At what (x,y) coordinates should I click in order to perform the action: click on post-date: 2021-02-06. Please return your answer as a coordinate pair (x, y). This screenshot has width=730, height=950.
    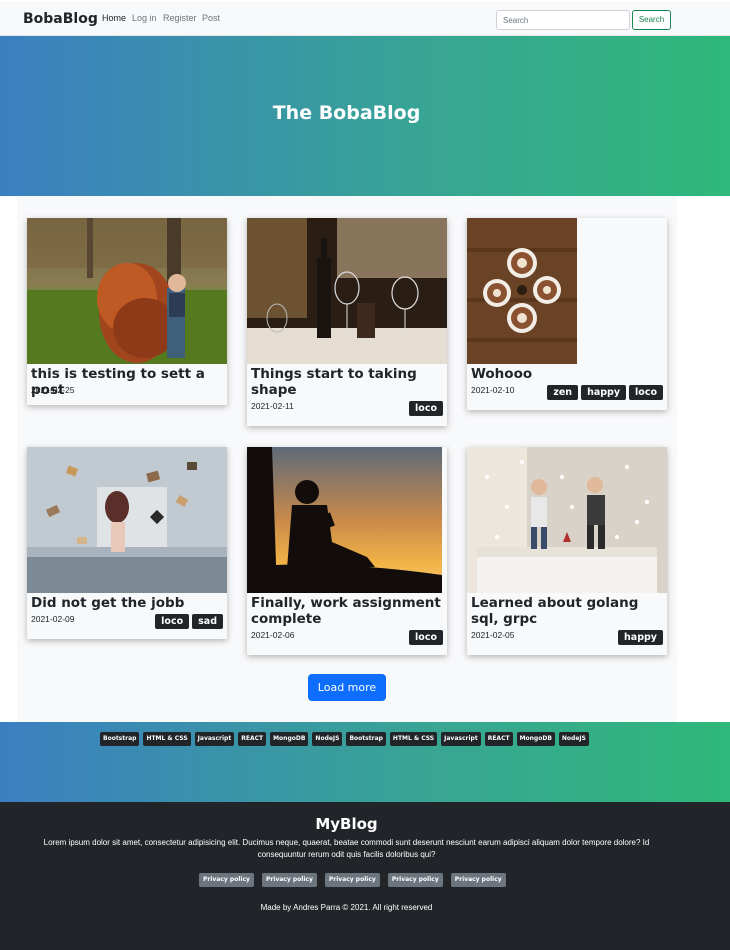
    Looking at the image, I should click on (273, 635).